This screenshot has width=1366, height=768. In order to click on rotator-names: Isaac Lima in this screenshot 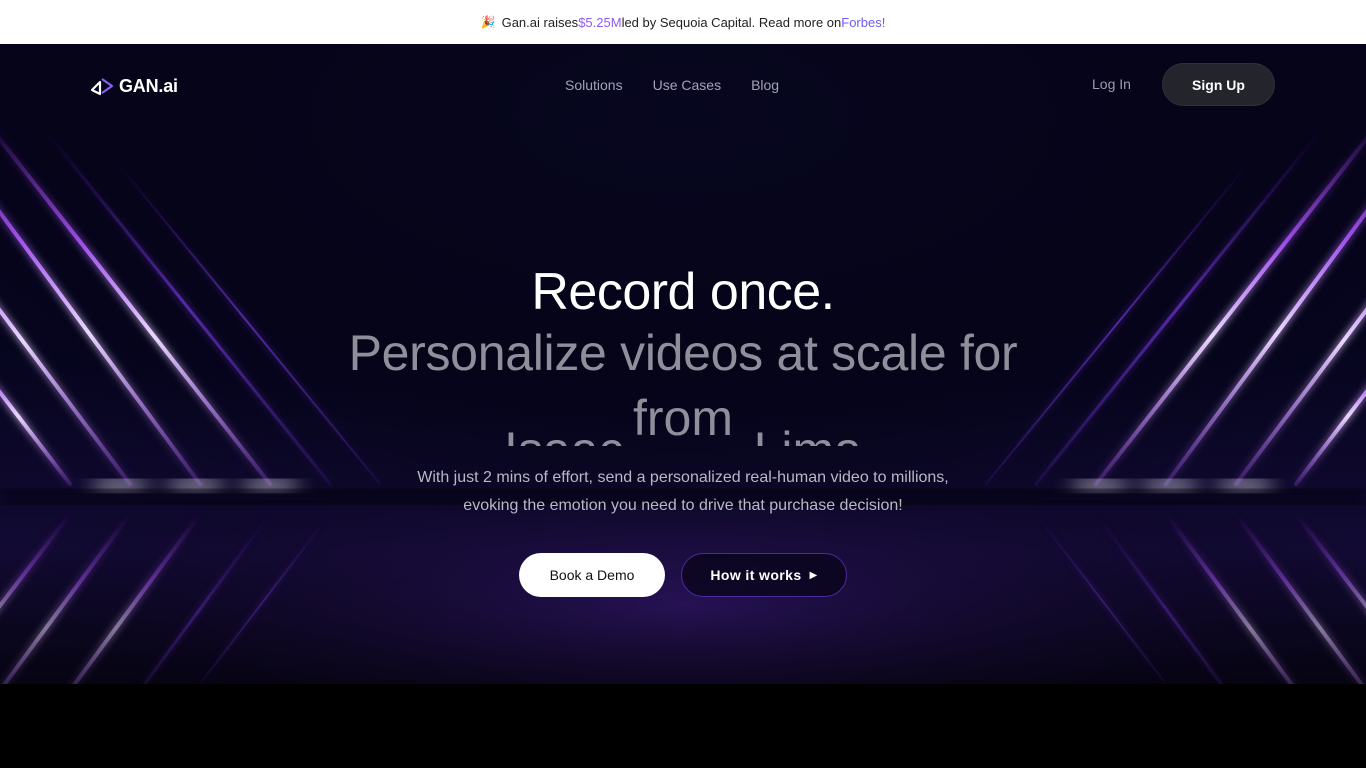, I will do `click(683, 434)`.